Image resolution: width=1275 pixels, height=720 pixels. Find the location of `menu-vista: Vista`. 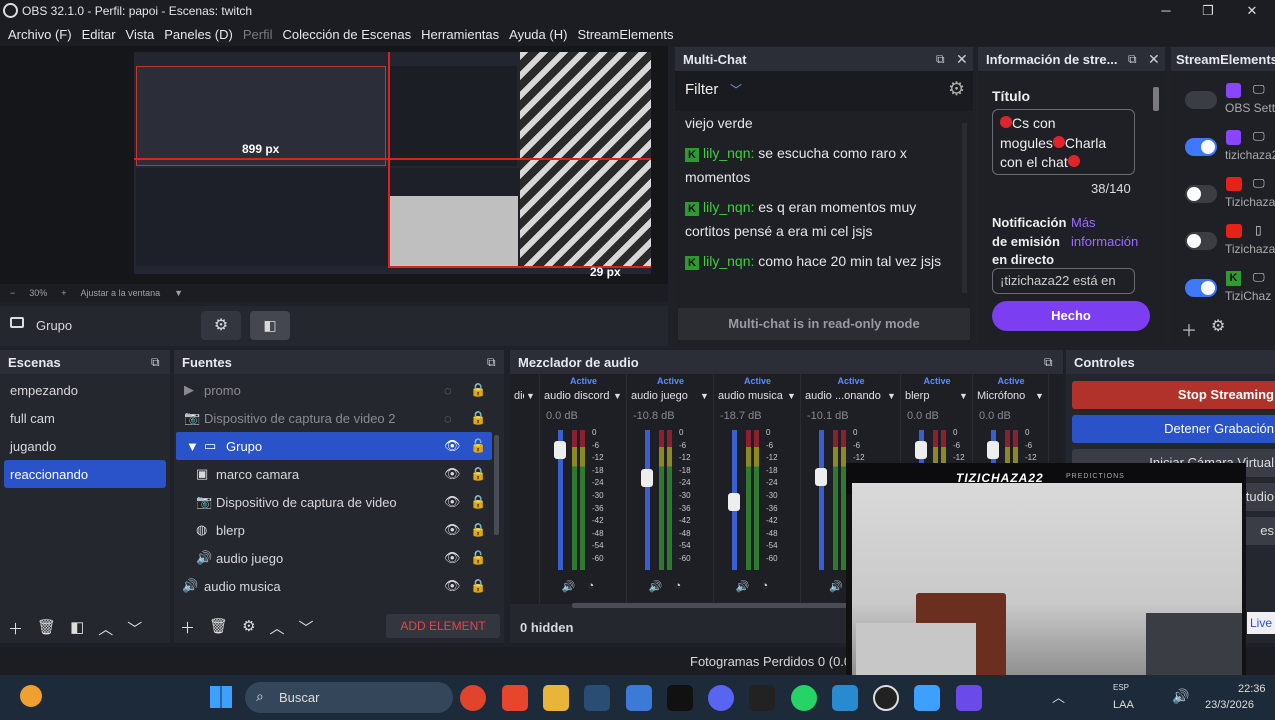

menu-vista: Vista is located at coordinates (140, 34).